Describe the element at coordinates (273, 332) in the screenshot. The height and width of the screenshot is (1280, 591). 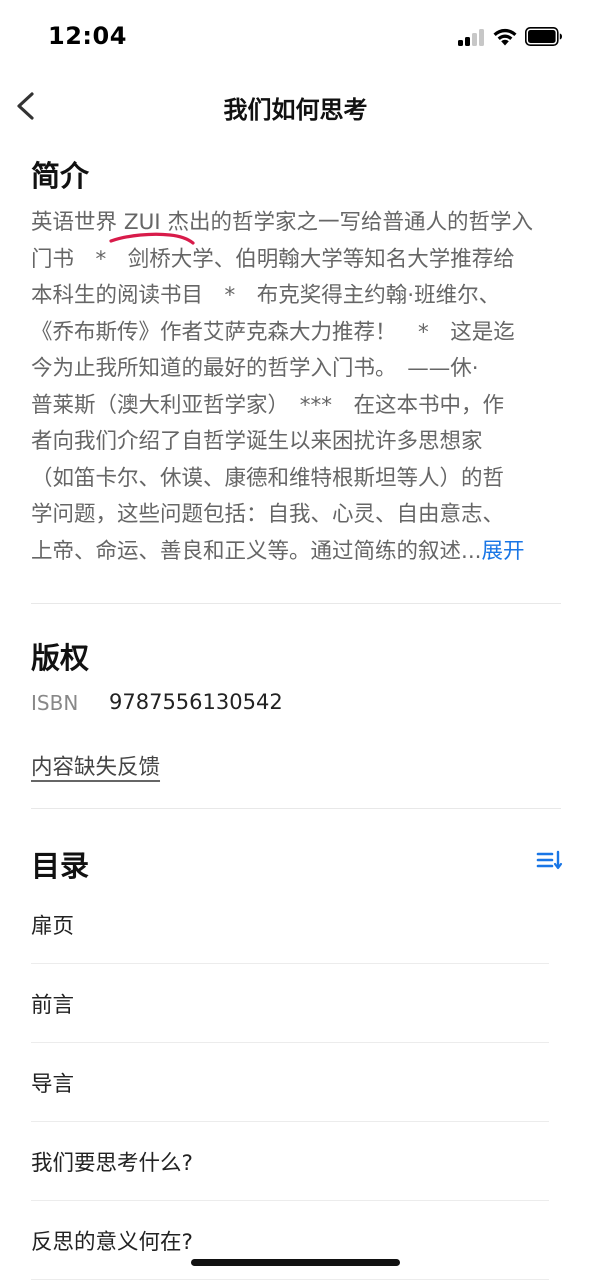
I see `intro-line: 《乔布斯传》作者艾萨克森大力推荐！ * 这是迄` at that location.